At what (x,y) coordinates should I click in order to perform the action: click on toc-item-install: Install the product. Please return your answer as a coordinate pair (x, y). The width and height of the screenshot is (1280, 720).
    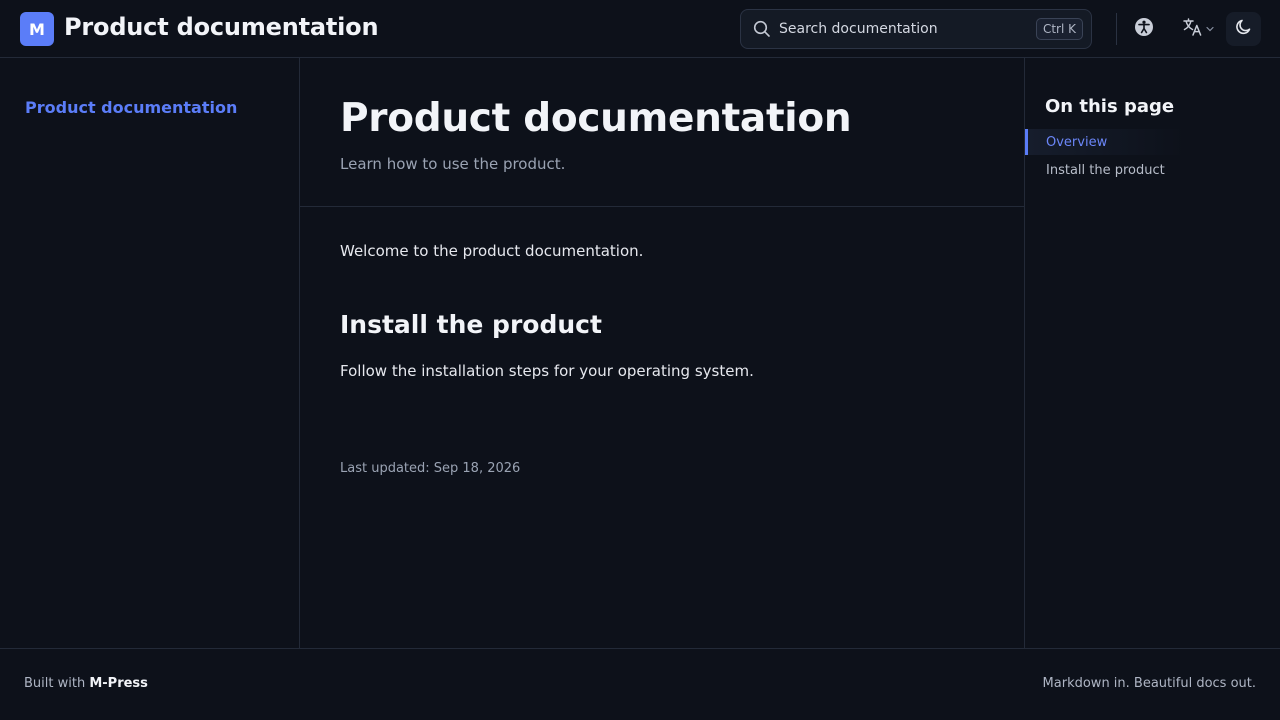
    Looking at the image, I should click on (1105, 170).